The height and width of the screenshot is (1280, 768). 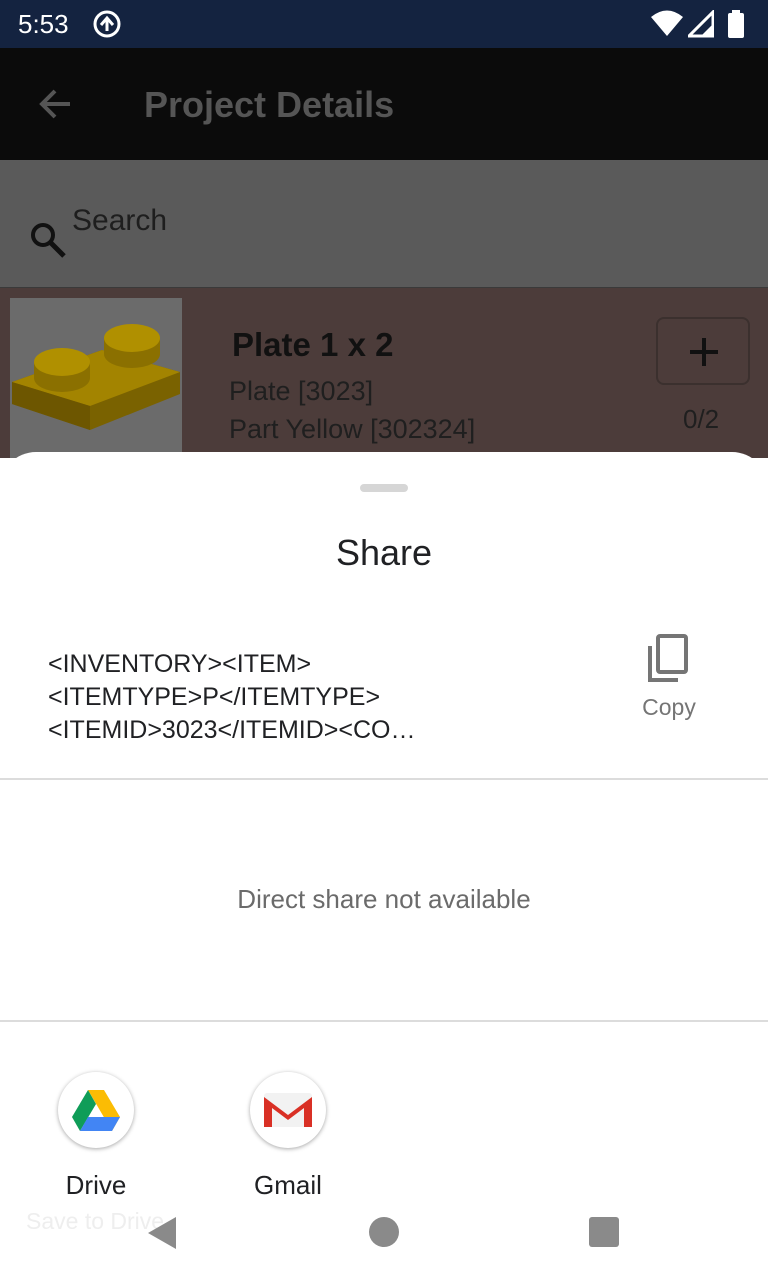 What do you see at coordinates (48, 240) in the screenshot?
I see `search-icon` at bounding box center [48, 240].